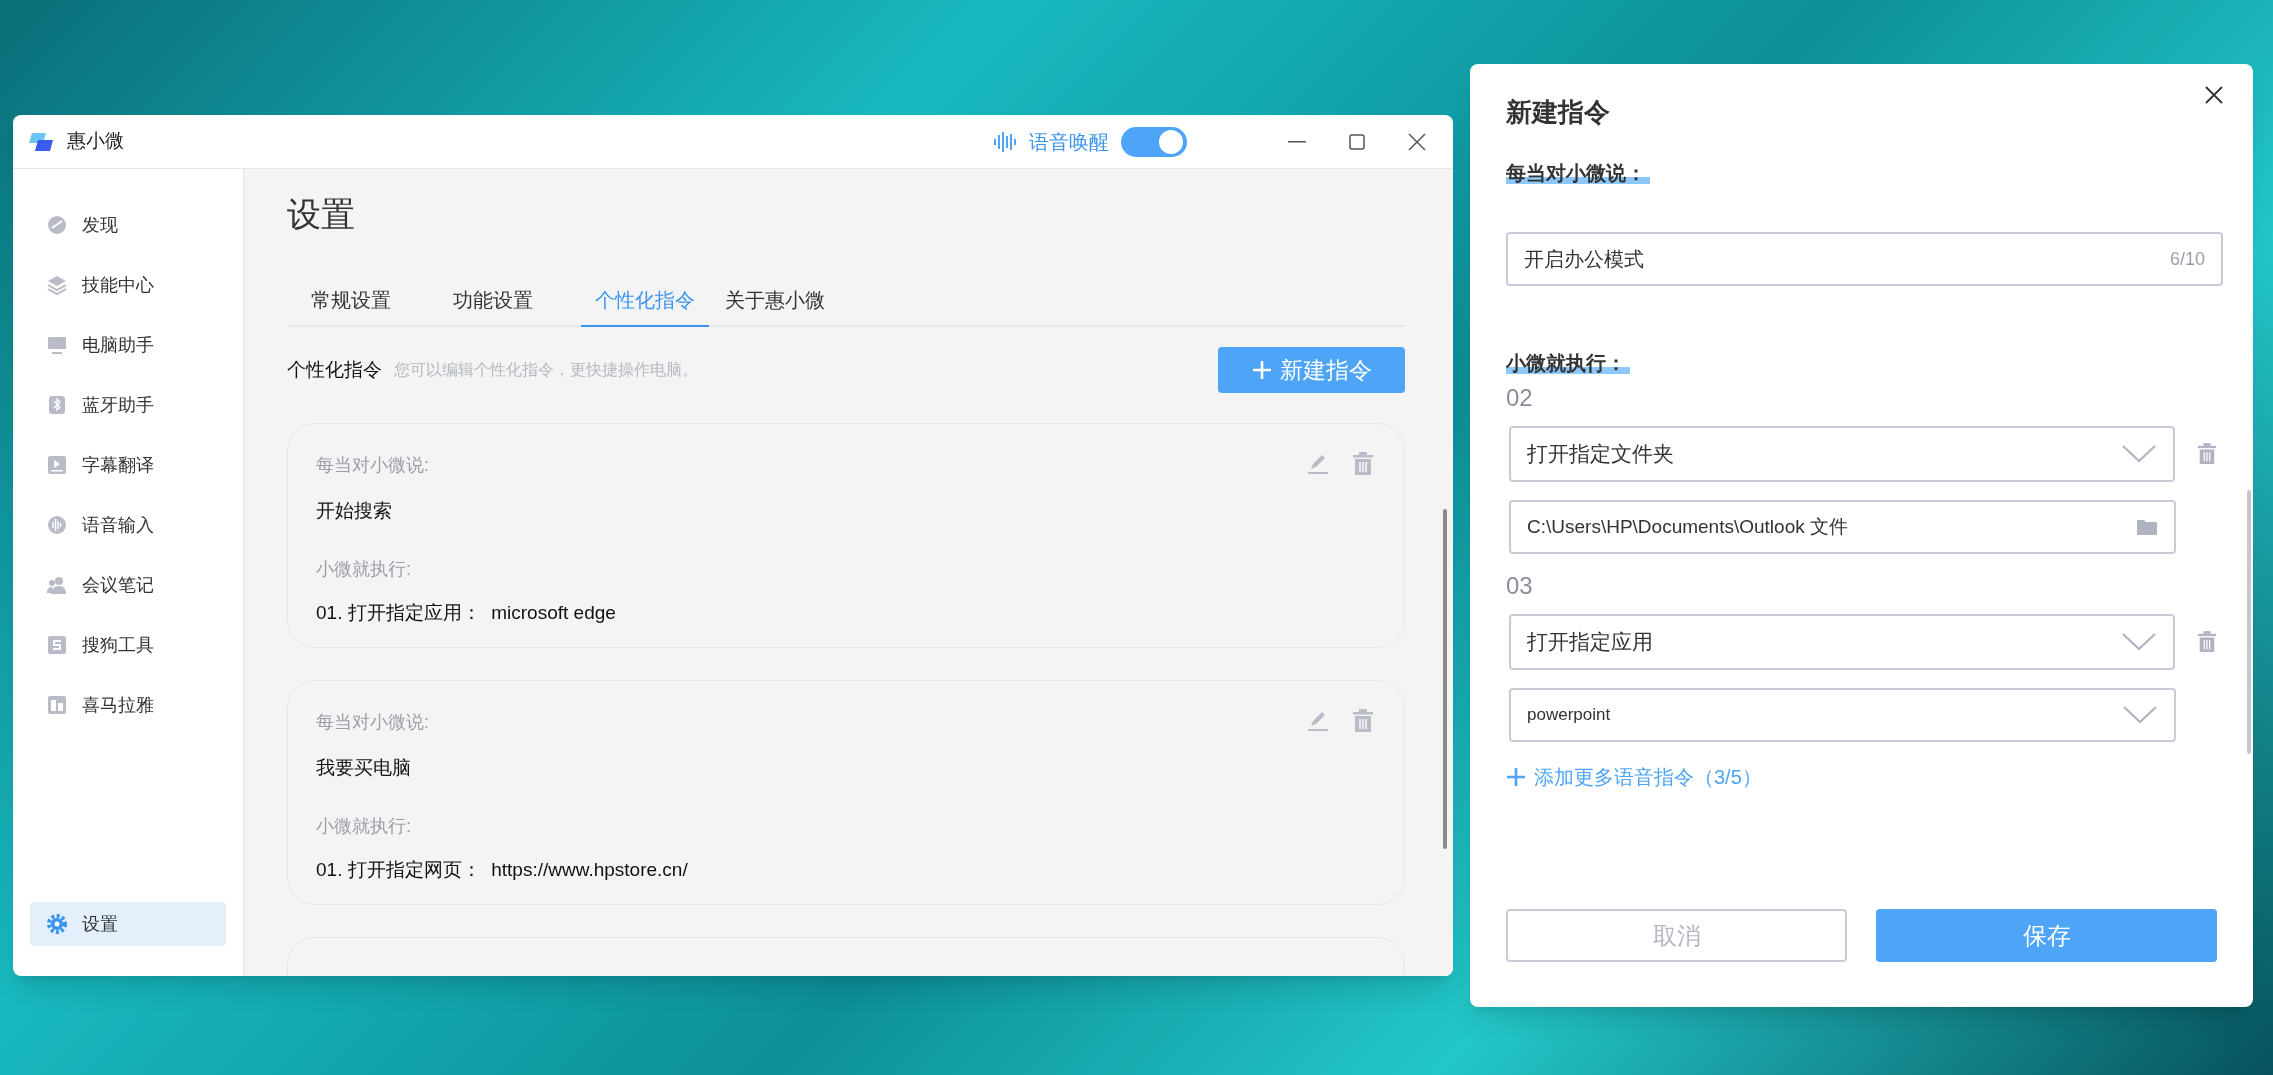  Describe the element at coordinates (128, 285) in the screenshot. I see `sidebar-item: 技能中心` at that location.